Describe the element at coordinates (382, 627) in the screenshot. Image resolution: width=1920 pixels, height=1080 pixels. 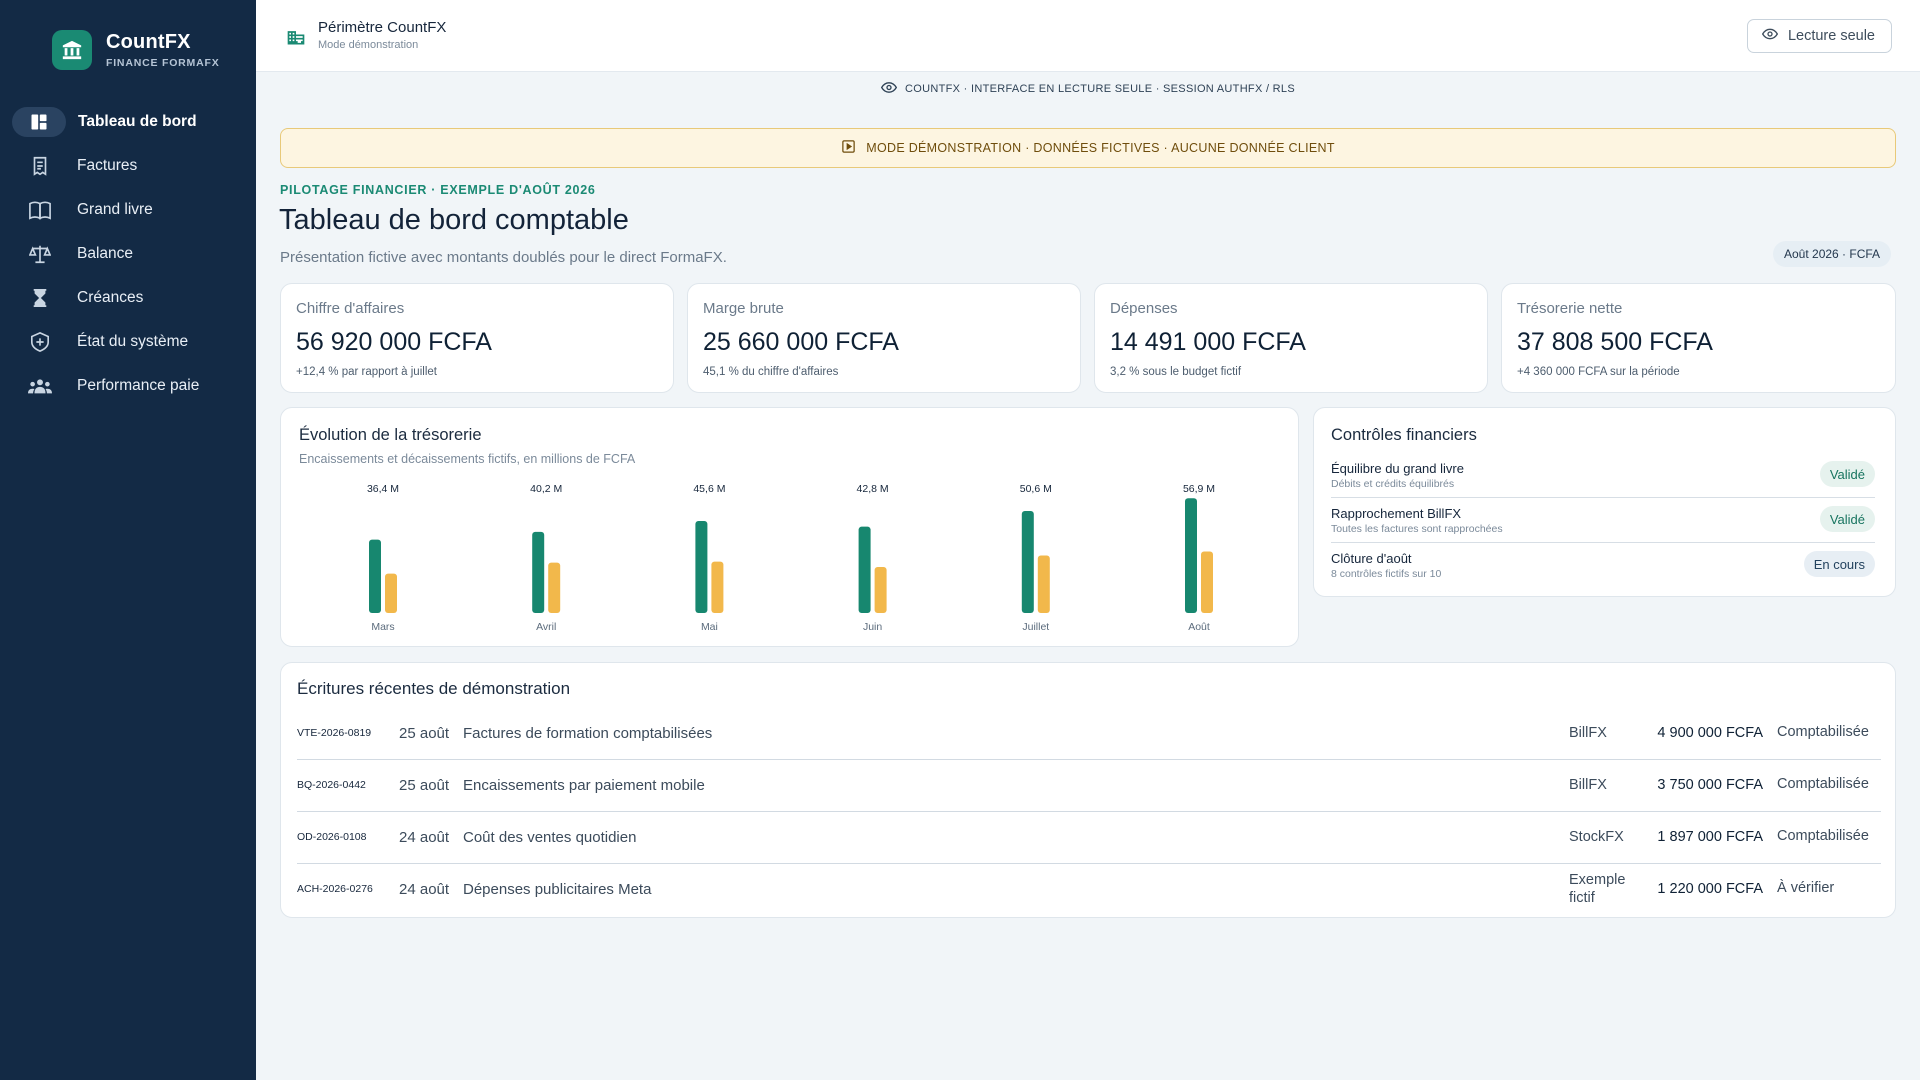
I see `x-tick-label: Mars` at that location.